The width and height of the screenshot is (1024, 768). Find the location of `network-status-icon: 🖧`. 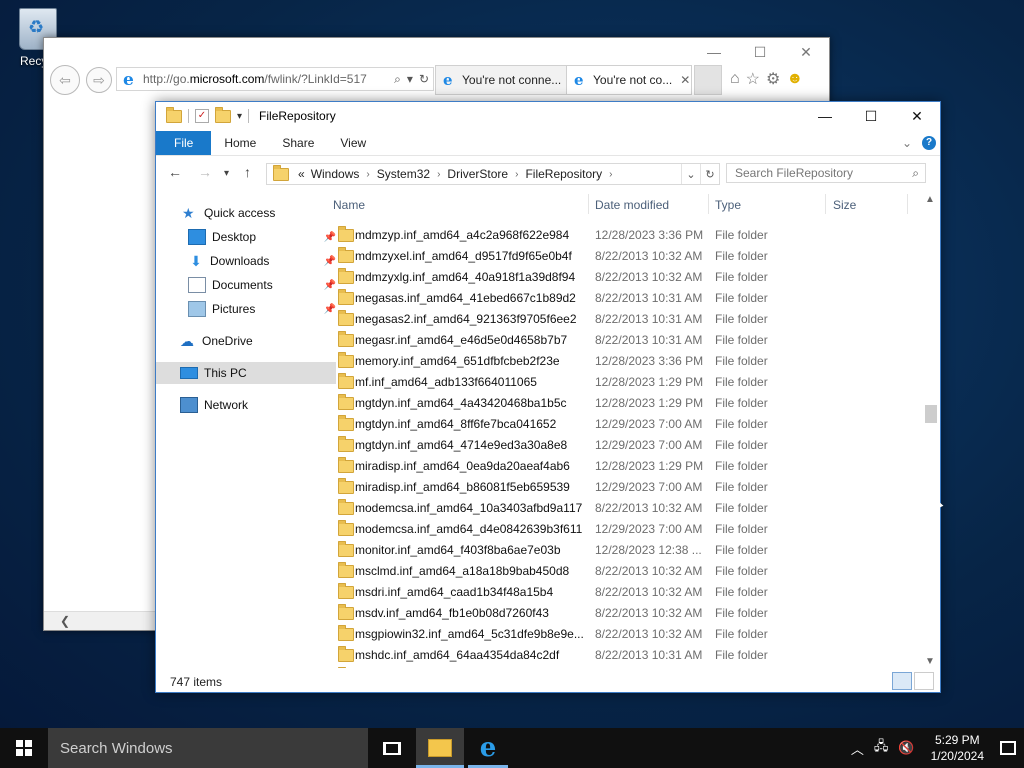

network-status-icon: 🖧 is located at coordinates (881, 748).